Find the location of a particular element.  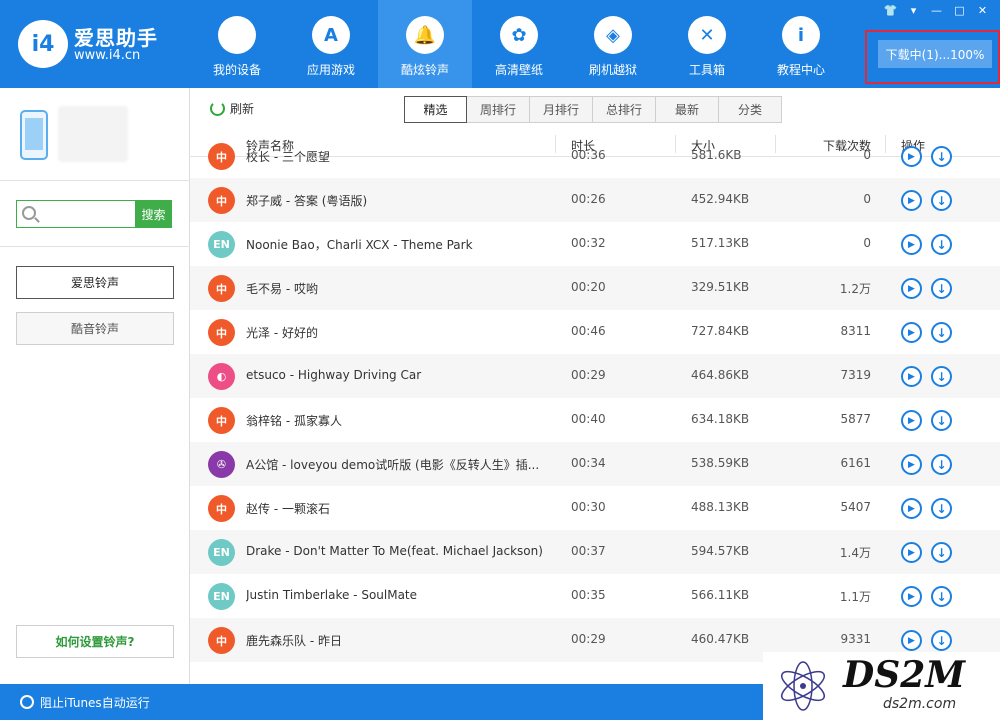

ringtone-downloads: 8311 is located at coordinates (855, 331).